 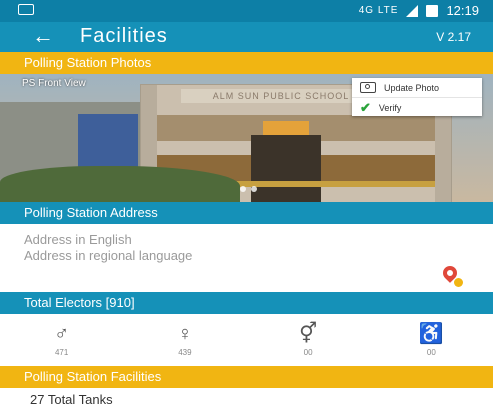 I want to click on clock: 12:19, so click(x=462, y=10).